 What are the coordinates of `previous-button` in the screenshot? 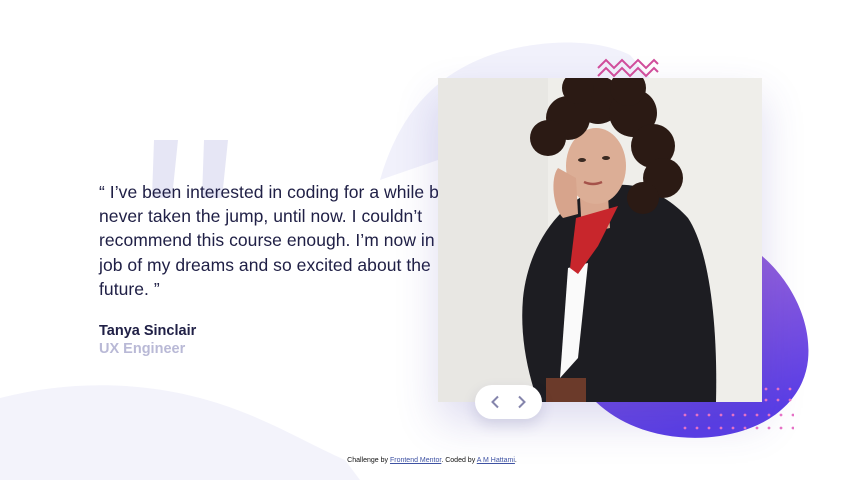 It's located at (495, 402).